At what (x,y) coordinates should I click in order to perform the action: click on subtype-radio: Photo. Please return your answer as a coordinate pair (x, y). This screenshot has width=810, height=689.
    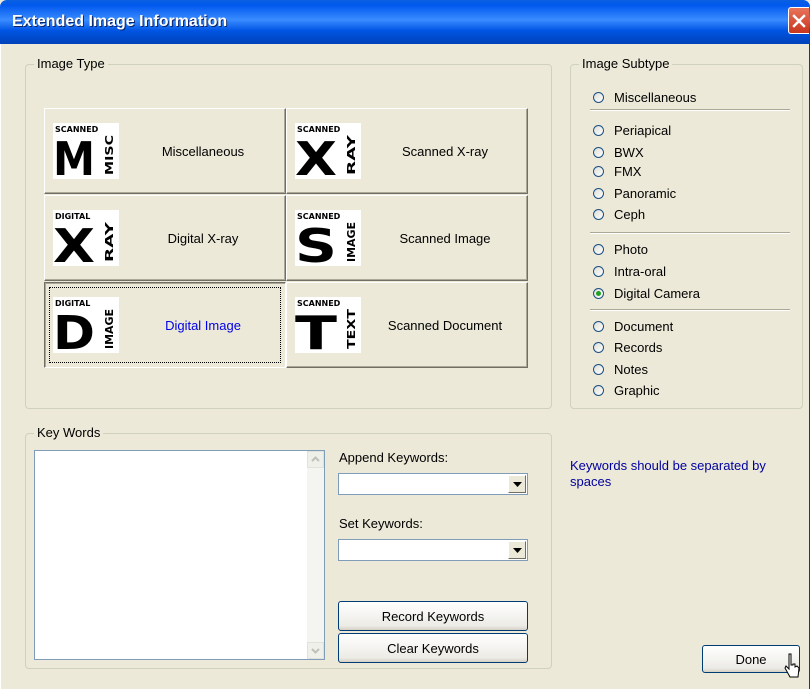
    Looking at the image, I should click on (620, 249).